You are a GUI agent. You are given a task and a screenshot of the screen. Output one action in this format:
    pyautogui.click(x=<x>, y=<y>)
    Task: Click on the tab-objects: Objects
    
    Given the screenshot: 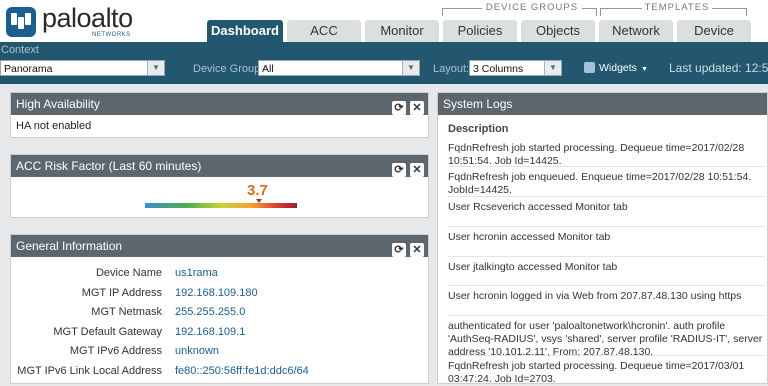 What is the action you would take?
    pyautogui.click(x=558, y=31)
    